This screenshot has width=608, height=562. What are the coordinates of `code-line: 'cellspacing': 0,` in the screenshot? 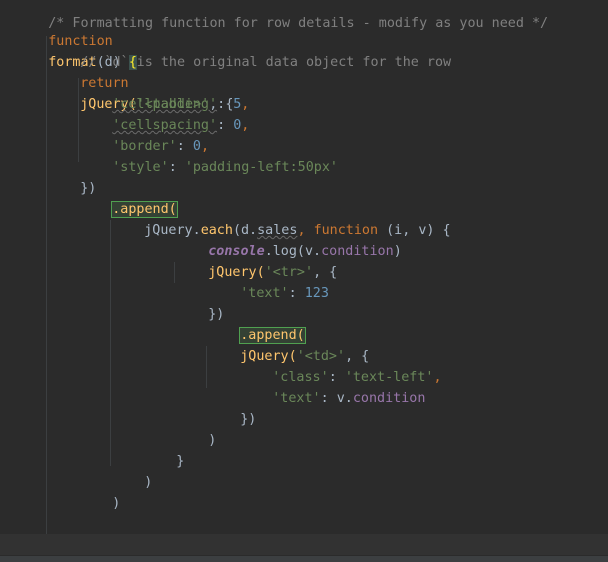 It's located at (164, 113).